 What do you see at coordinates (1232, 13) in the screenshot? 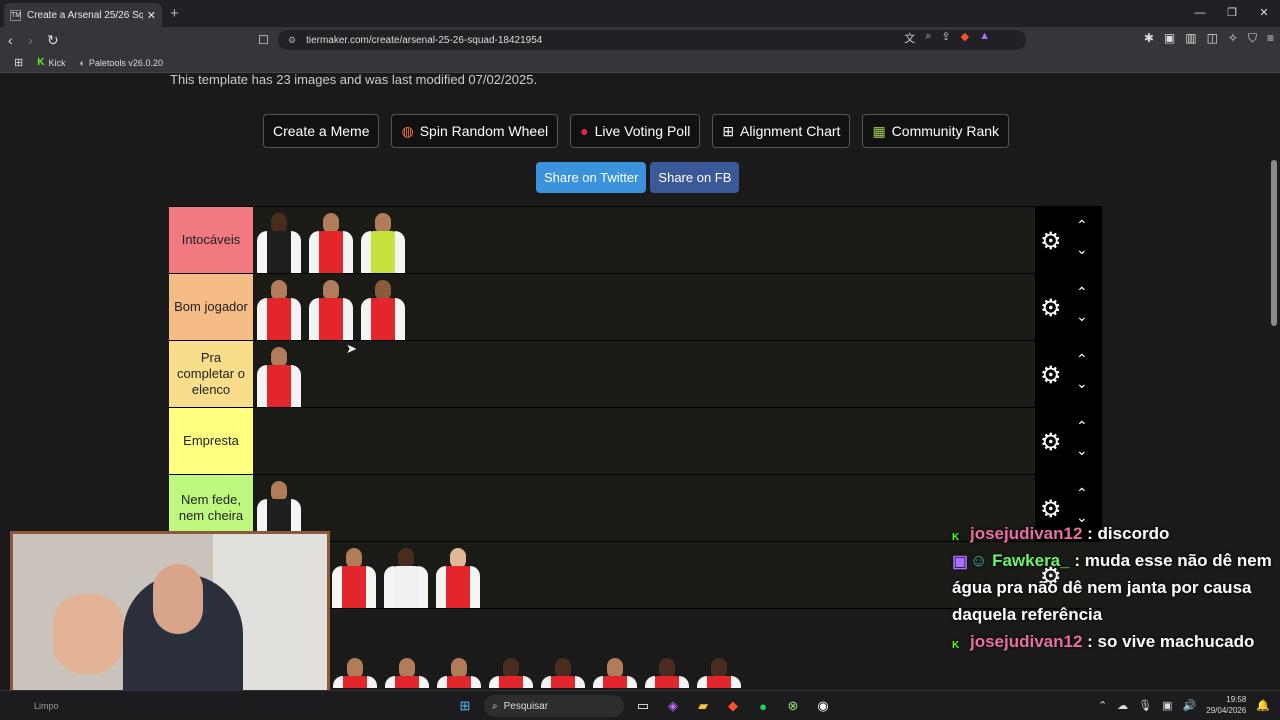
I see `restore-icon: ❐` at bounding box center [1232, 13].